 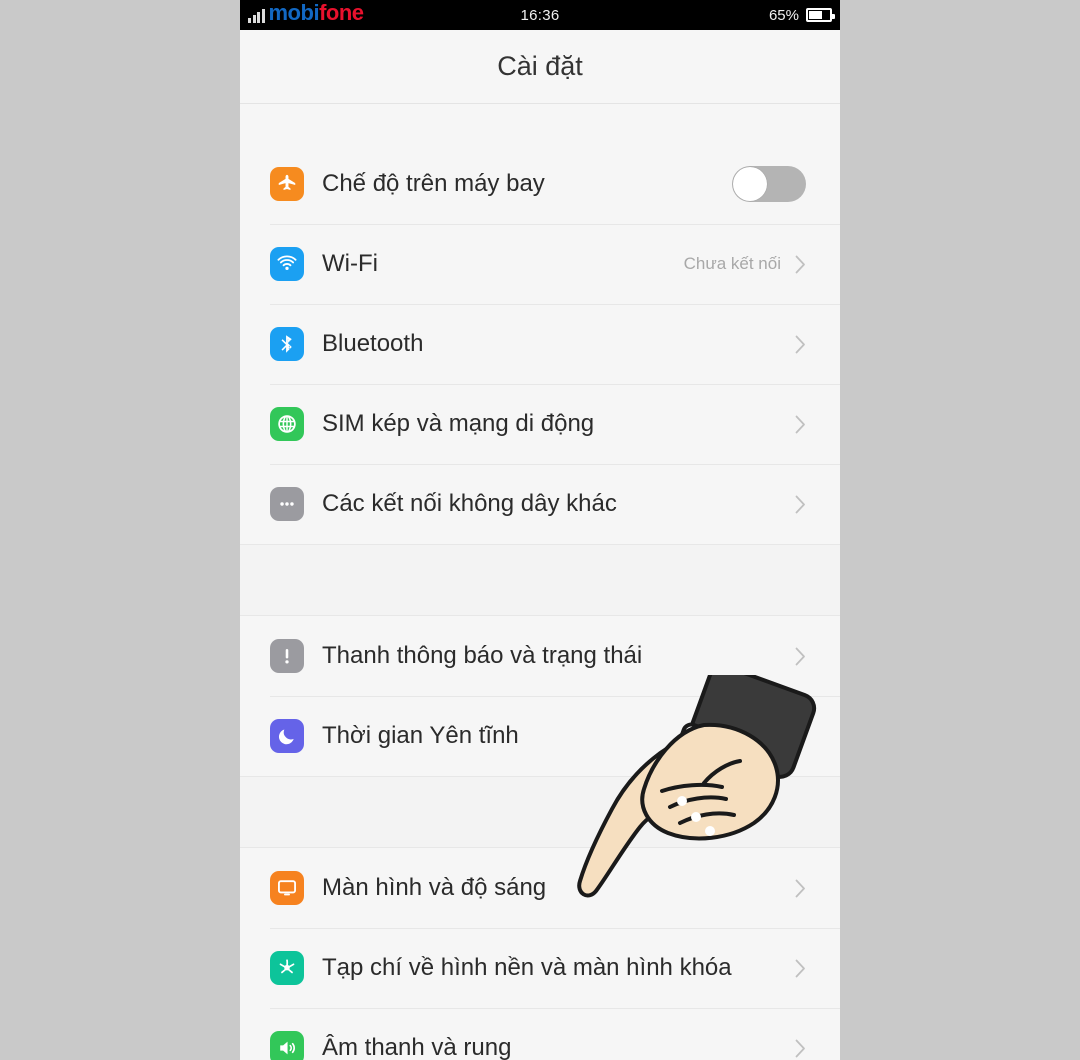 I want to click on settings-row-label: Wi-Fi, so click(x=350, y=263).